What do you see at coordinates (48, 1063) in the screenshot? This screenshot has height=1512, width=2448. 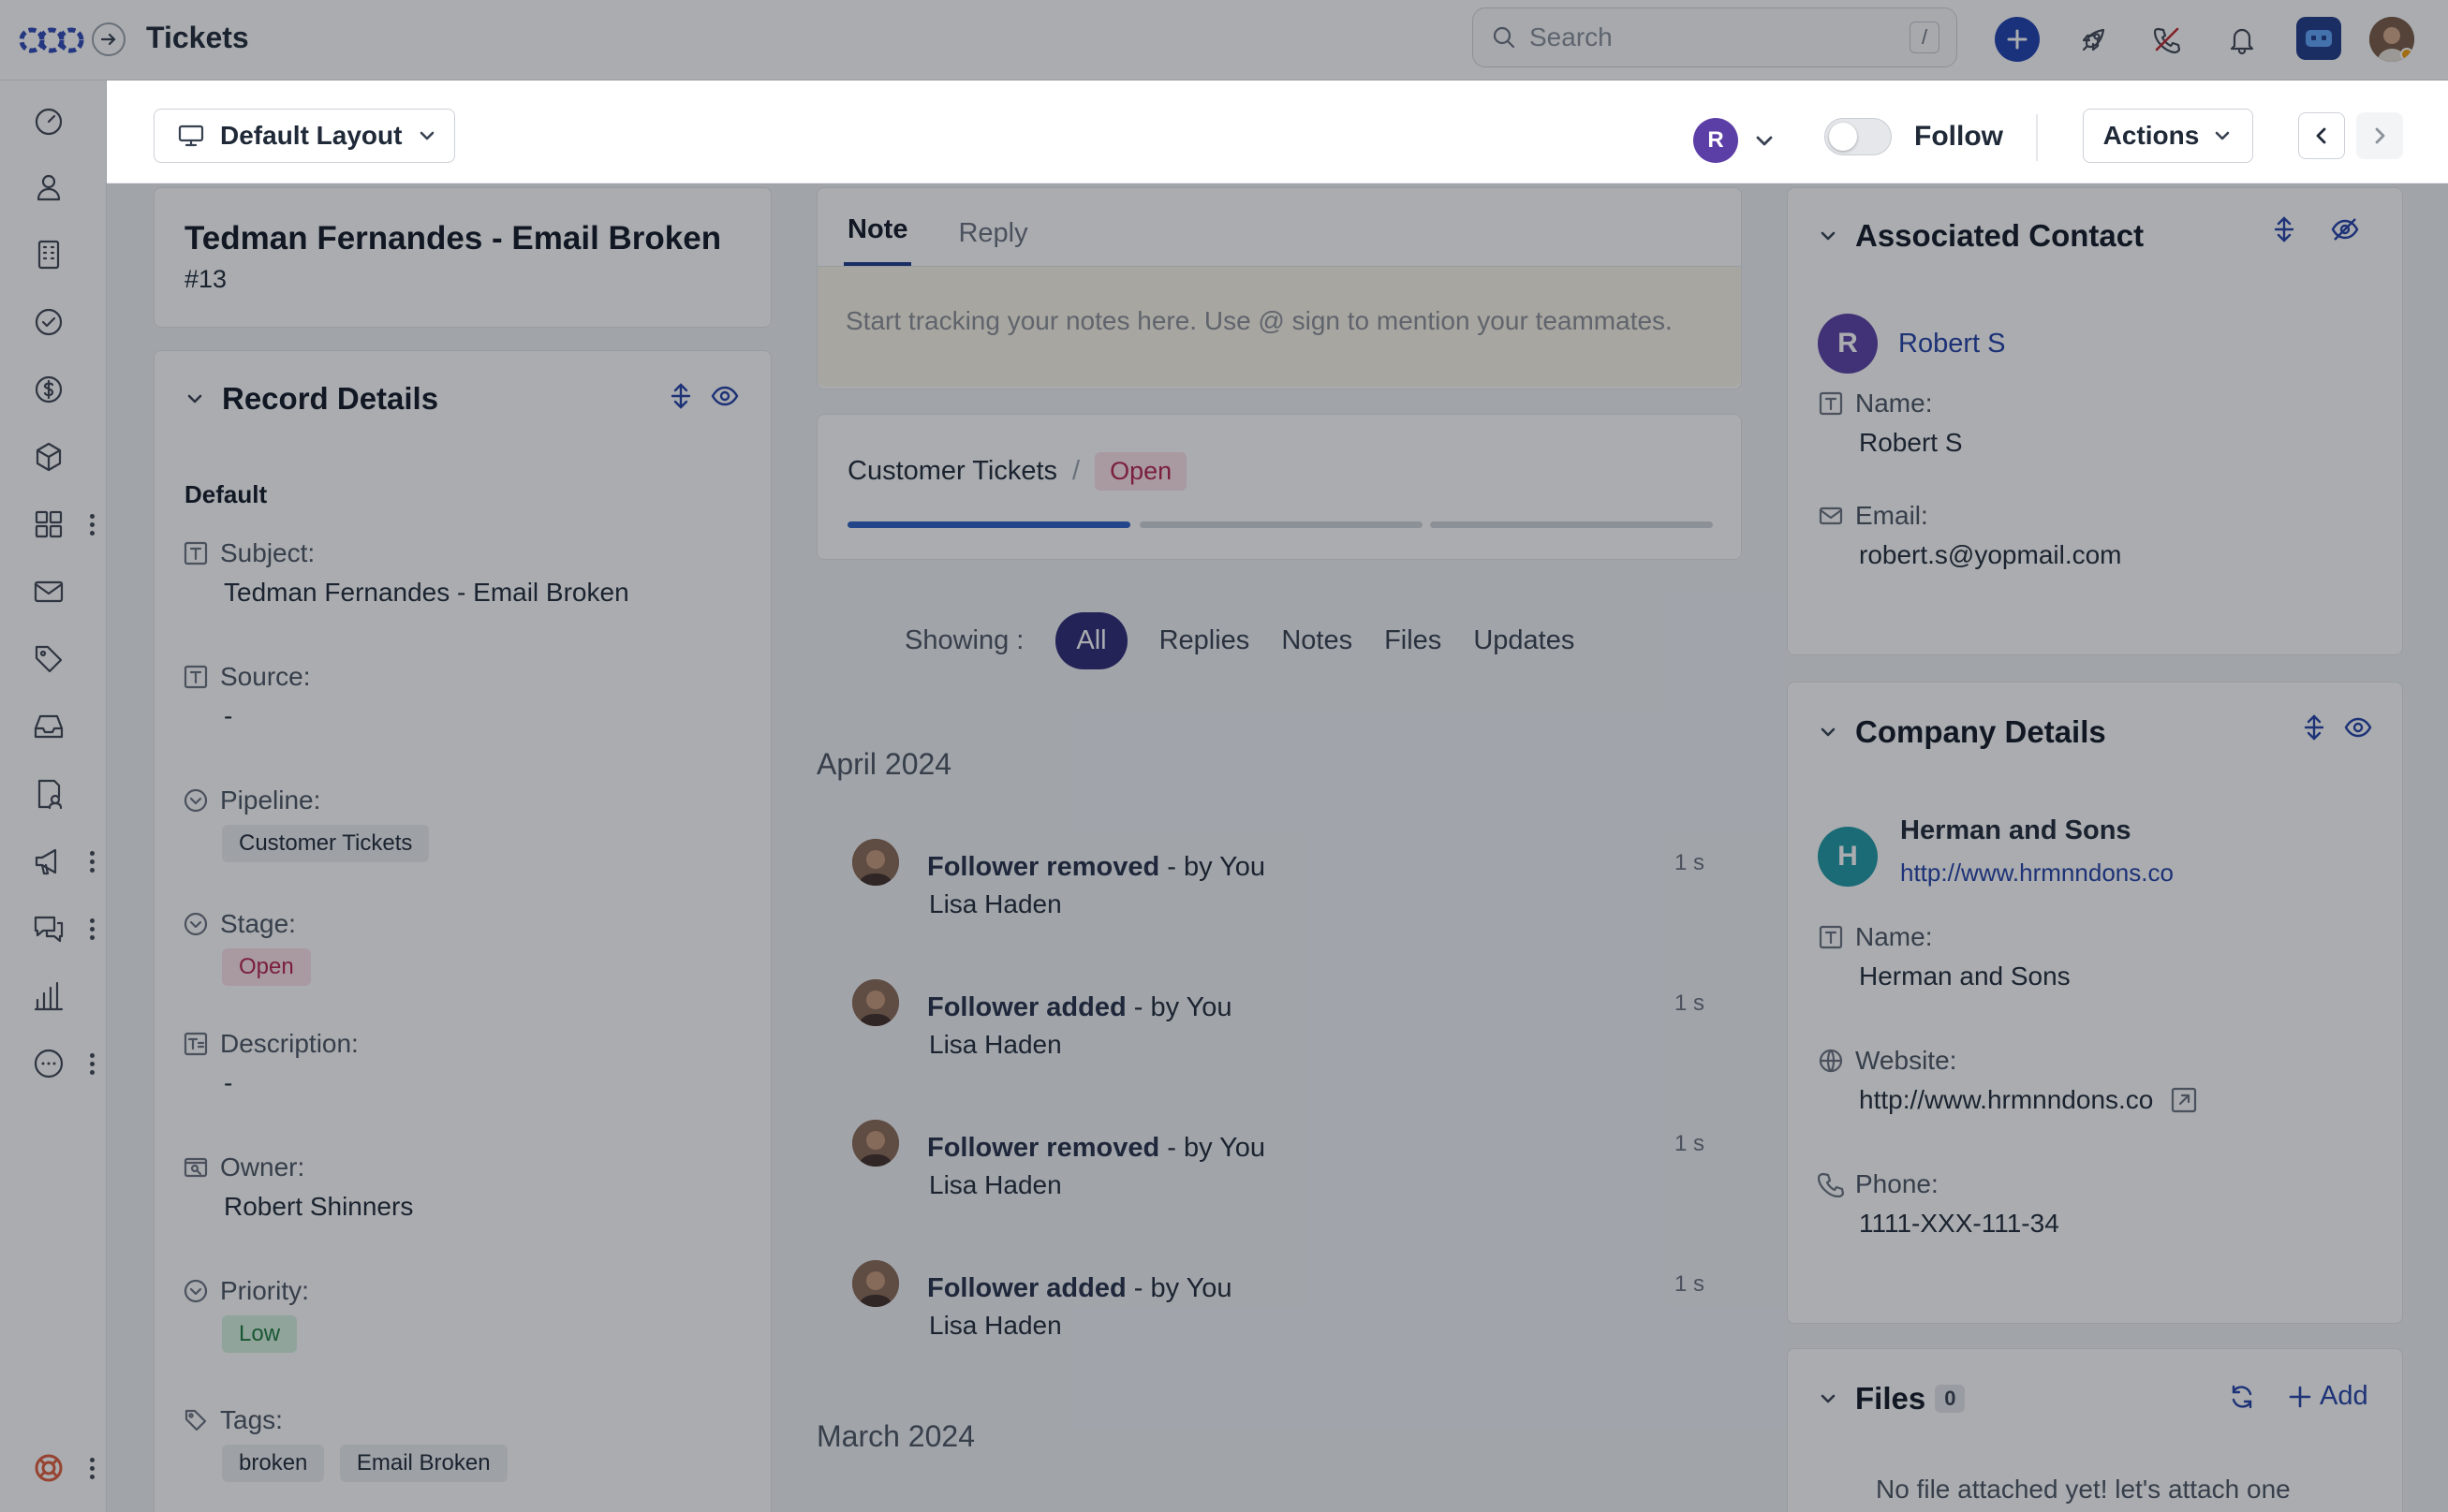 I see `sidebar-item-more` at bounding box center [48, 1063].